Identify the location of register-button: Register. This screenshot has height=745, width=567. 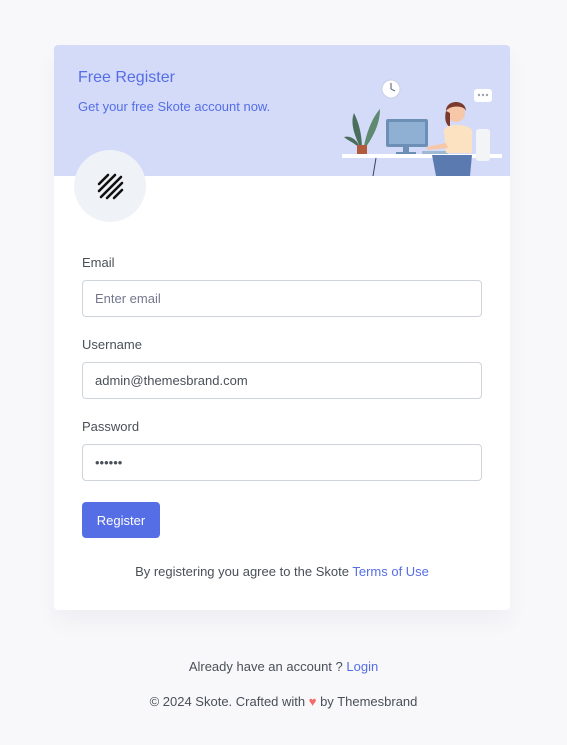
(121, 520).